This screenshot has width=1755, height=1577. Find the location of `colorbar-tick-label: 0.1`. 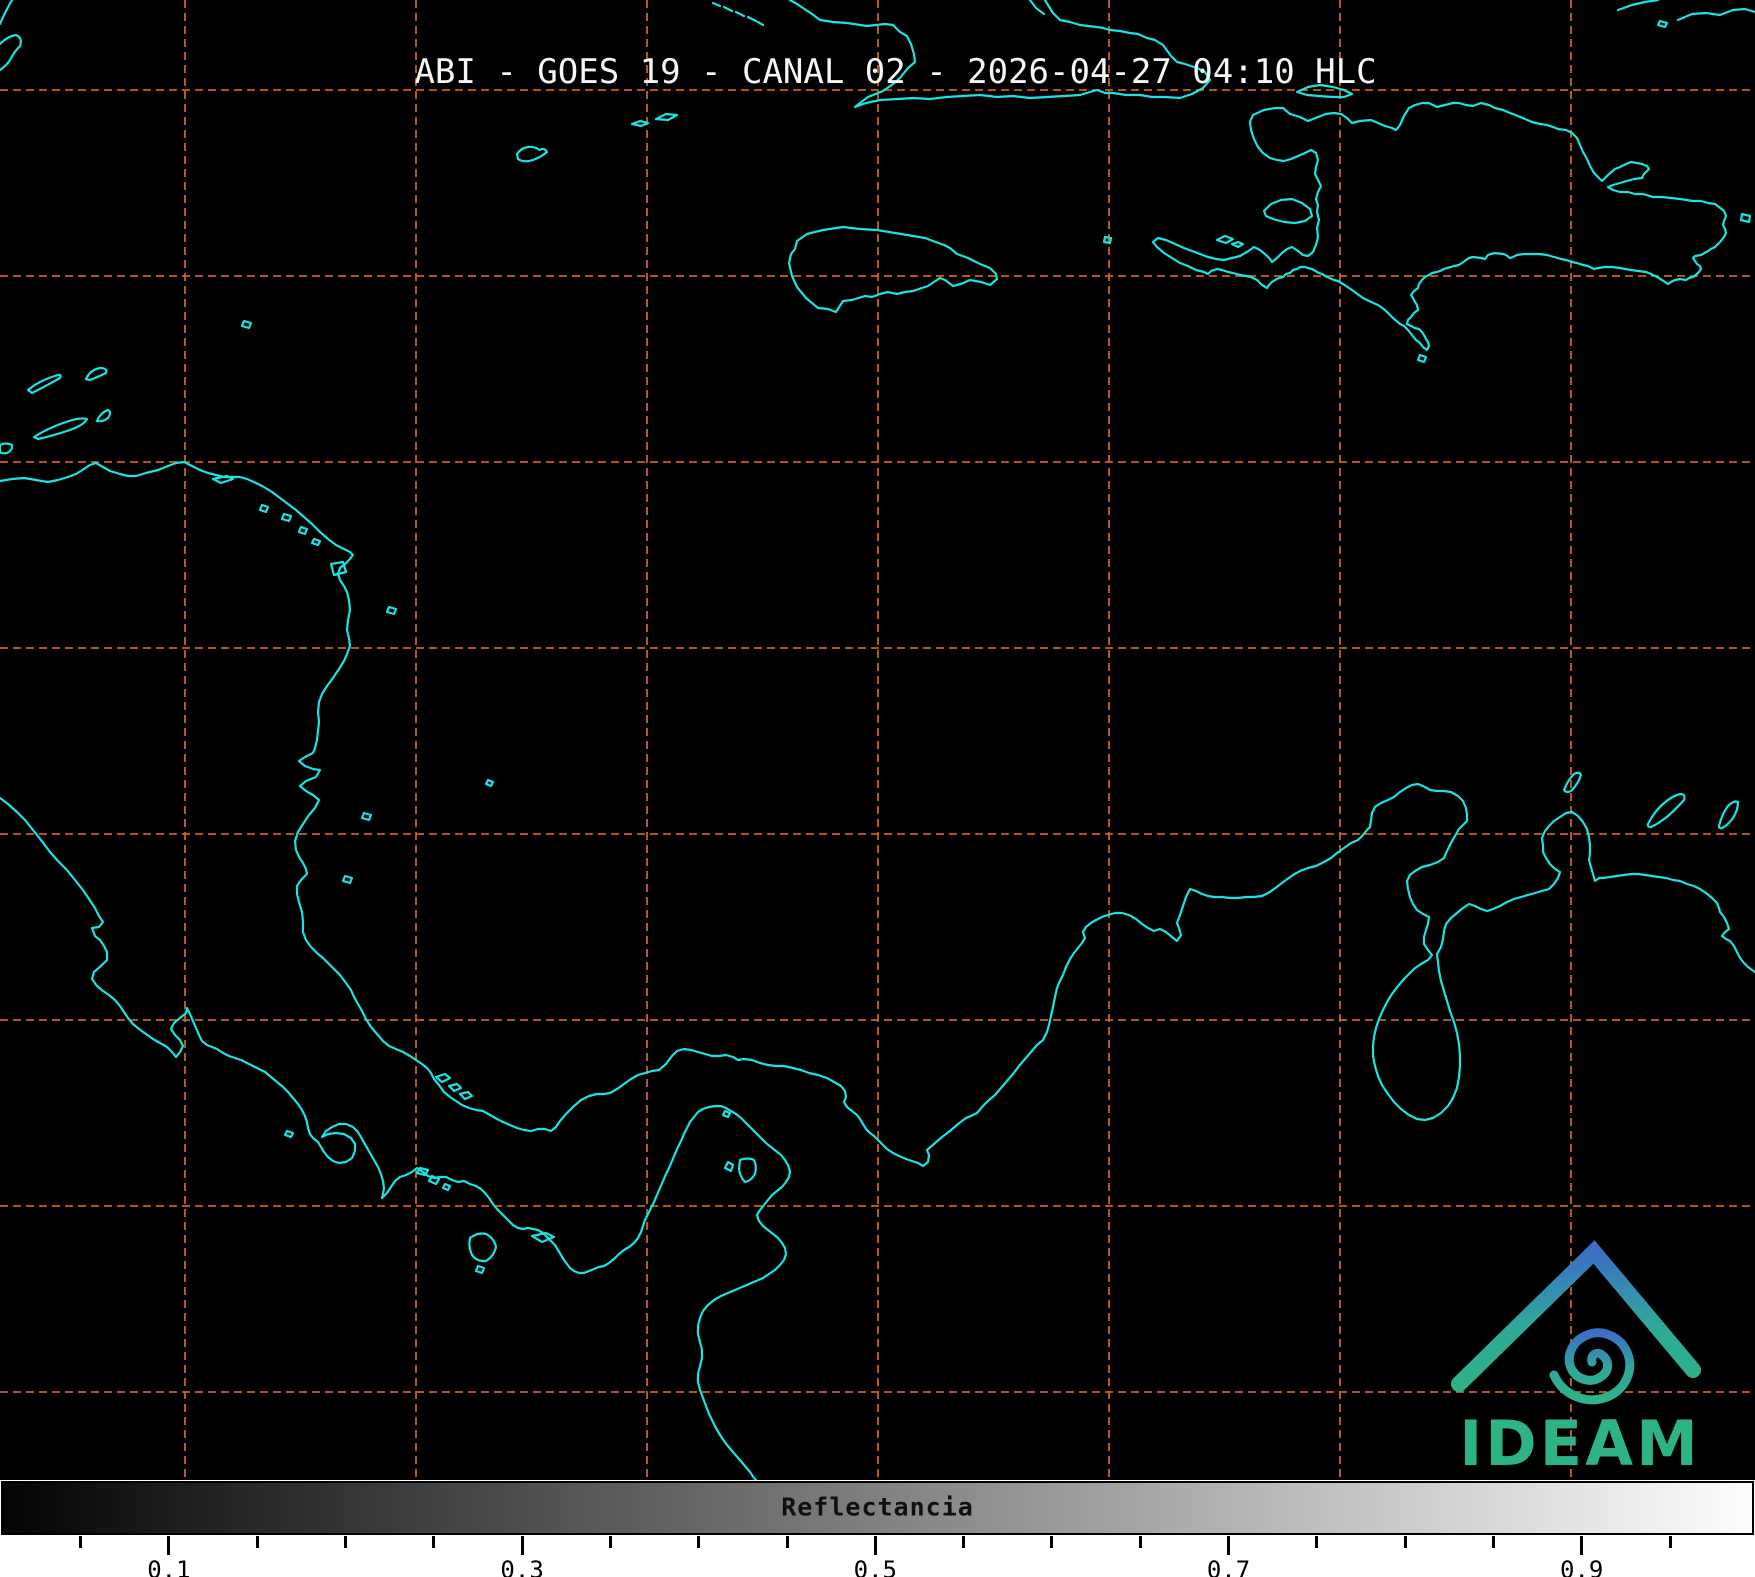

colorbar-tick-label: 0.1 is located at coordinates (169, 1566).